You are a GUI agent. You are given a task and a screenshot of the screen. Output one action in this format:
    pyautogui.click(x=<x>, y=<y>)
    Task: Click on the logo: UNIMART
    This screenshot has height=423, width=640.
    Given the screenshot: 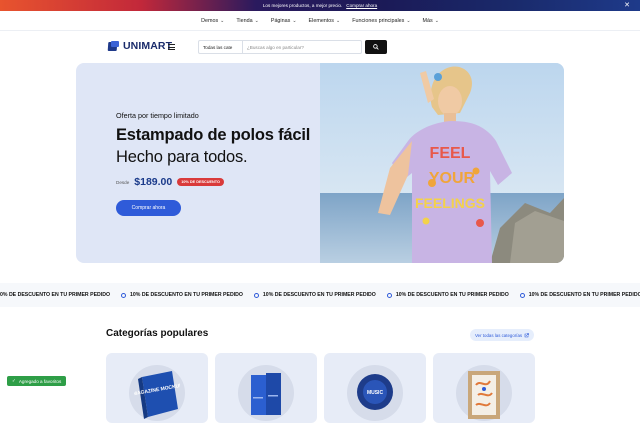 What is the action you would take?
    pyautogui.click(x=140, y=46)
    